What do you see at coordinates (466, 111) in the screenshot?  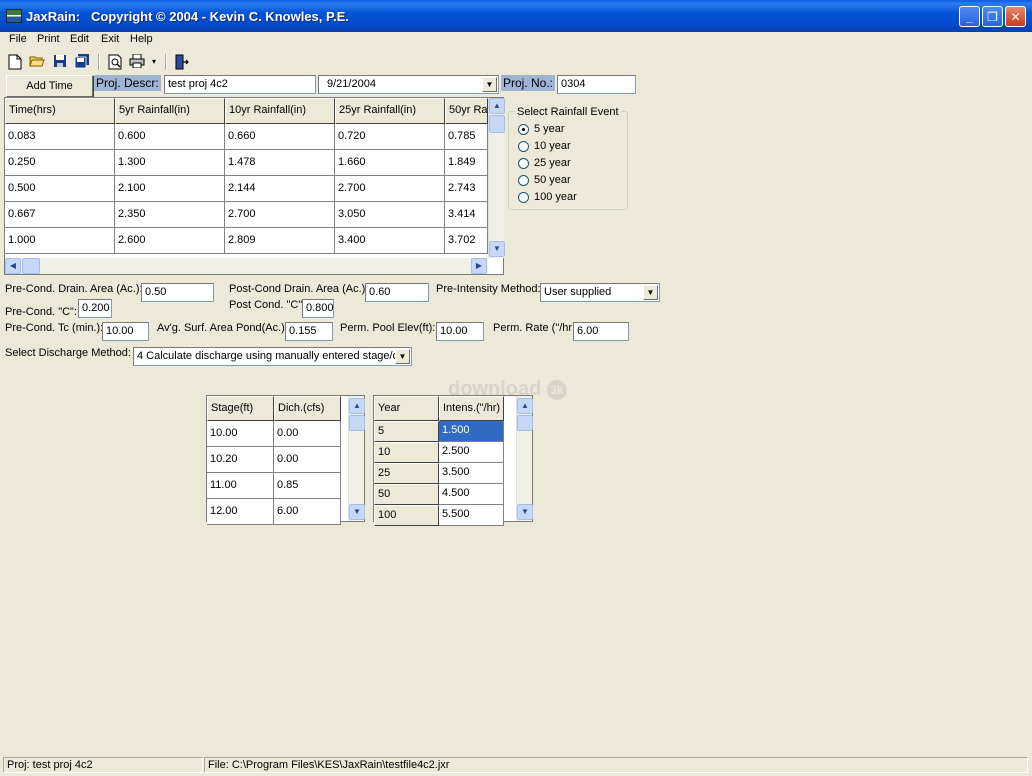 I see `rainfall-col-header: 50yr Rai` at bounding box center [466, 111].